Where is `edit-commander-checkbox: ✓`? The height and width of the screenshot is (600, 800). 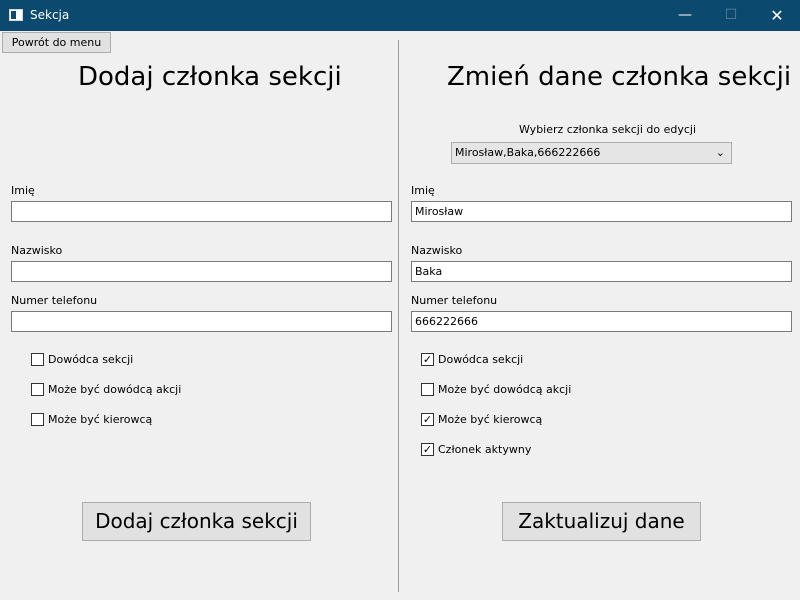
edit-commander-checkbox: ✓ is located at coordinates (427, 359).